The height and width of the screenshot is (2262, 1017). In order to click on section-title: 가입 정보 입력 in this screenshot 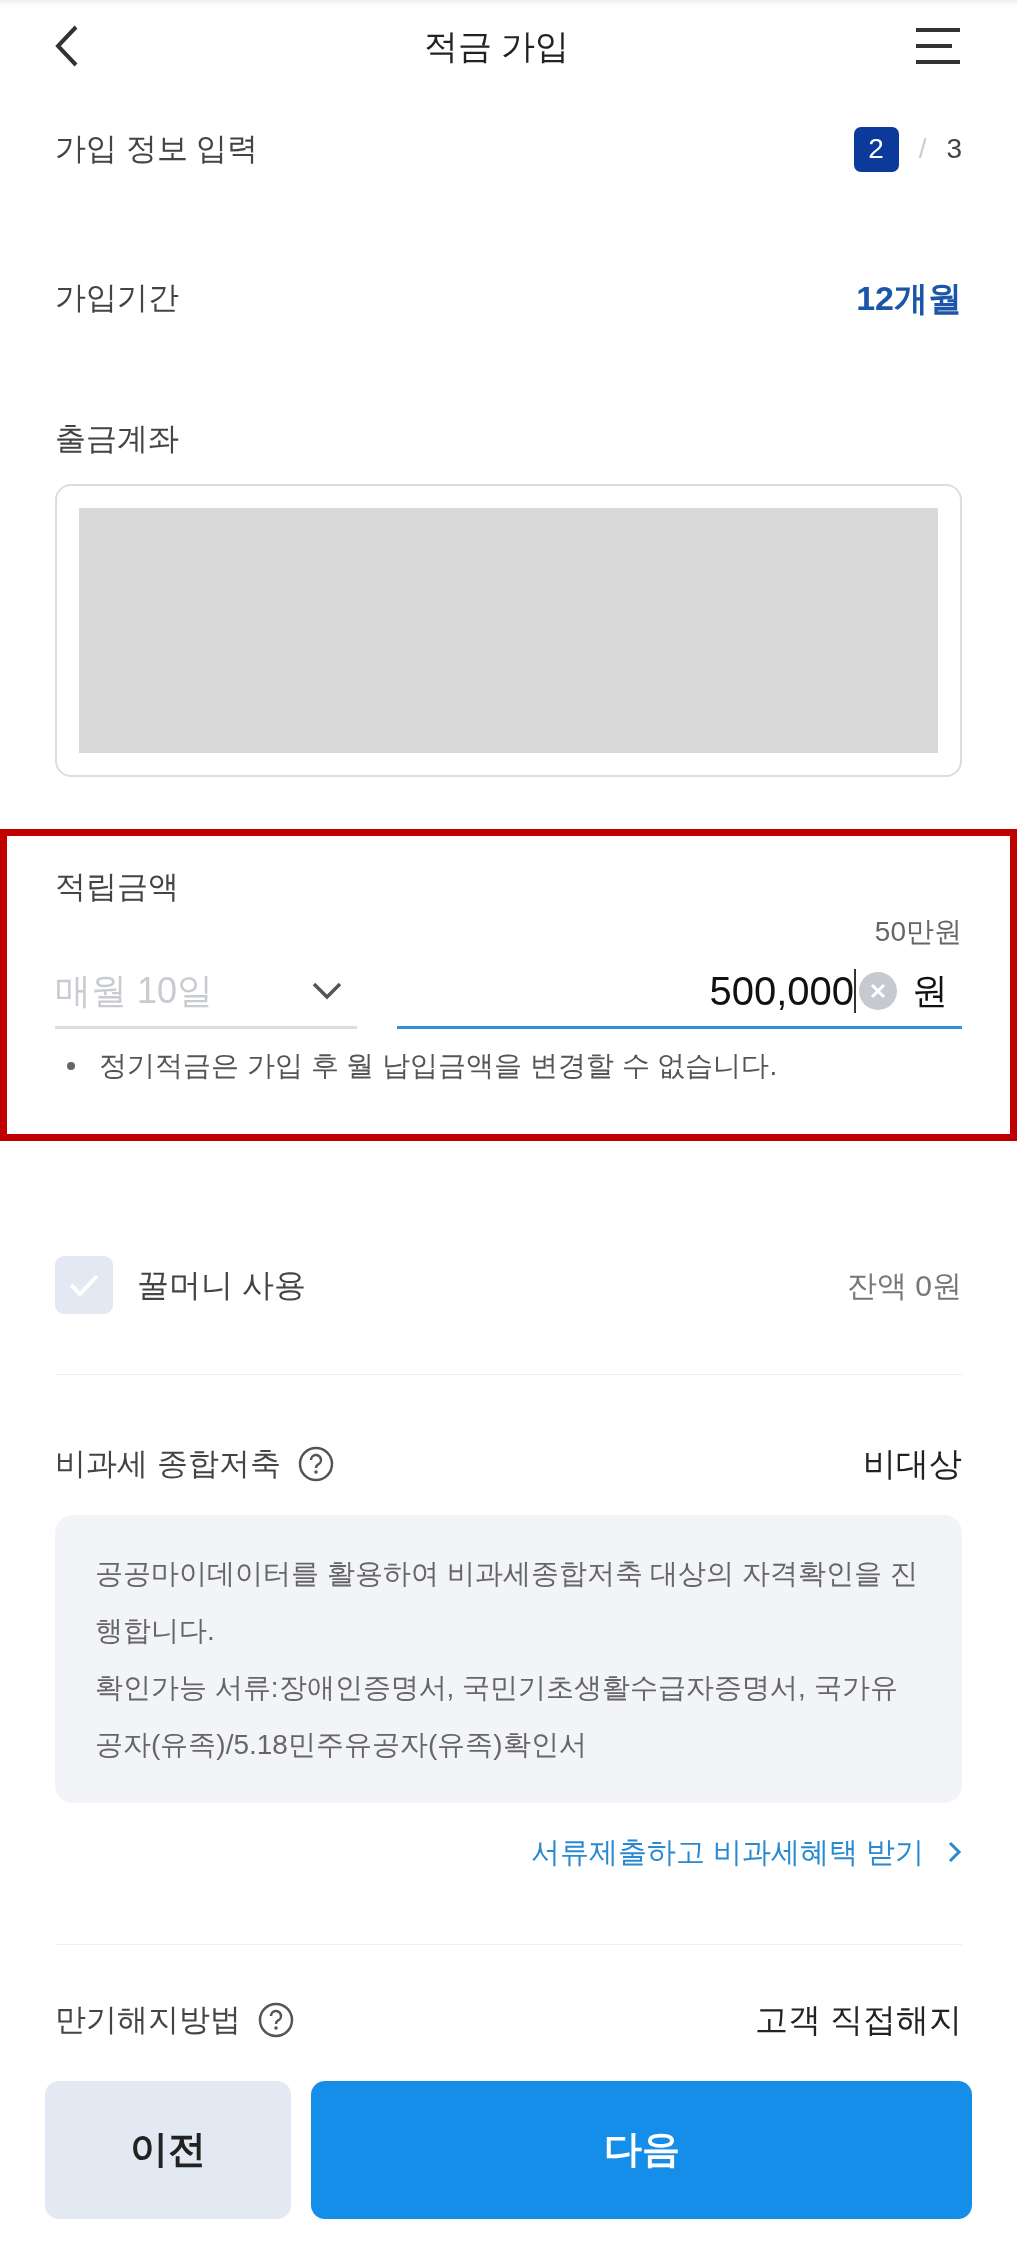, I will do `click(157, 149)`.